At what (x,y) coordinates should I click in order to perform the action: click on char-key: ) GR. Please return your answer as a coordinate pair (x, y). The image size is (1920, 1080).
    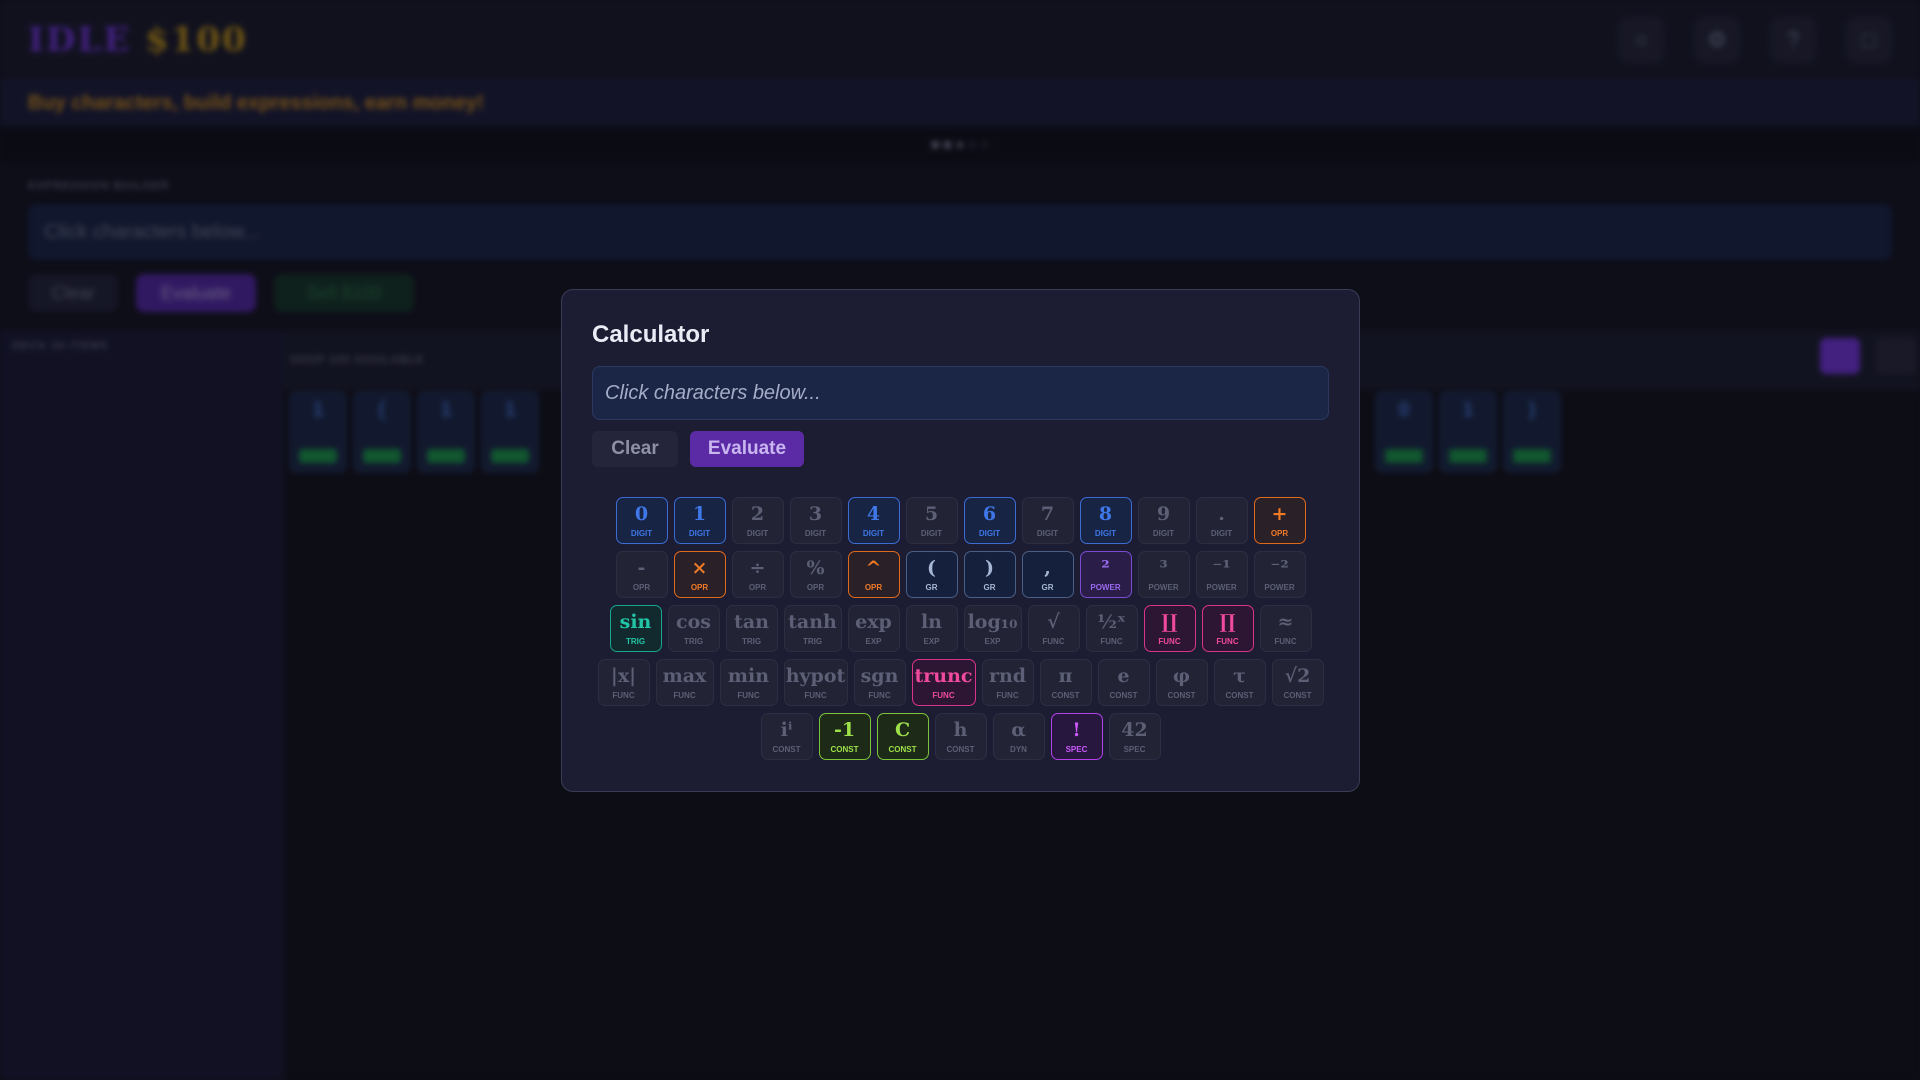
    Looking at the image, I should click on (989, 574).